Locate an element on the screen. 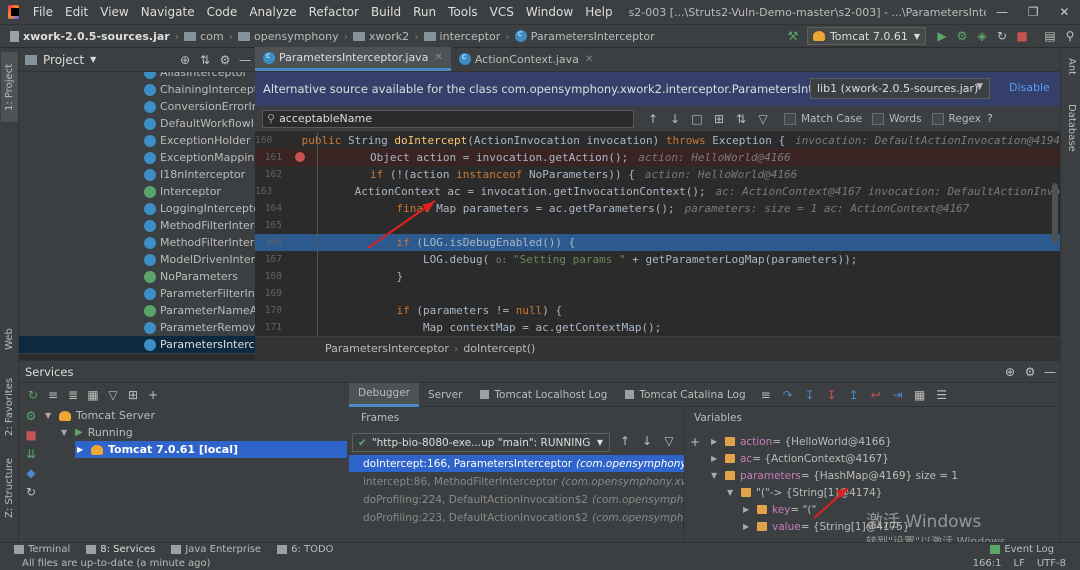 This screenshot has height=570, width=1080. hammer-icon: ⚒ is located at coordinates (793, 36).